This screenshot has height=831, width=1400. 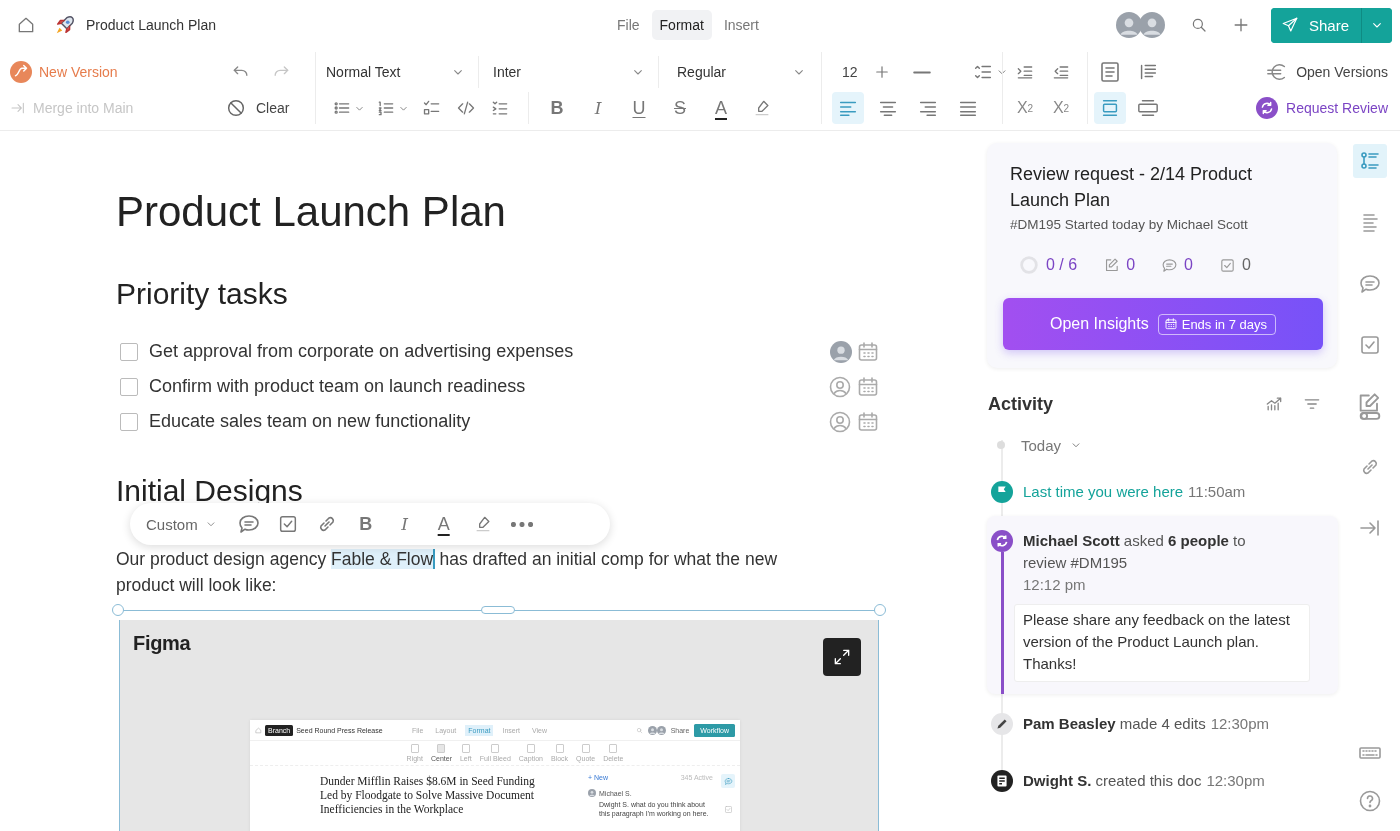 What do you see at coordinates (500, 108) in the screenshot?
I see `toggle-list-icon` at bounding box center [500, 108].